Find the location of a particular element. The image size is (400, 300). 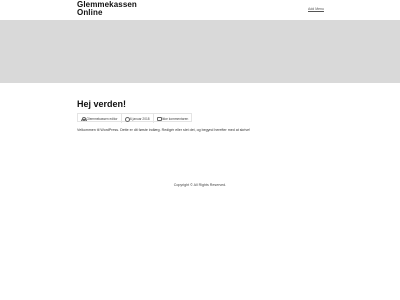

post-comments-link: Ikke kommentaren is located at coordinates (173, 118).